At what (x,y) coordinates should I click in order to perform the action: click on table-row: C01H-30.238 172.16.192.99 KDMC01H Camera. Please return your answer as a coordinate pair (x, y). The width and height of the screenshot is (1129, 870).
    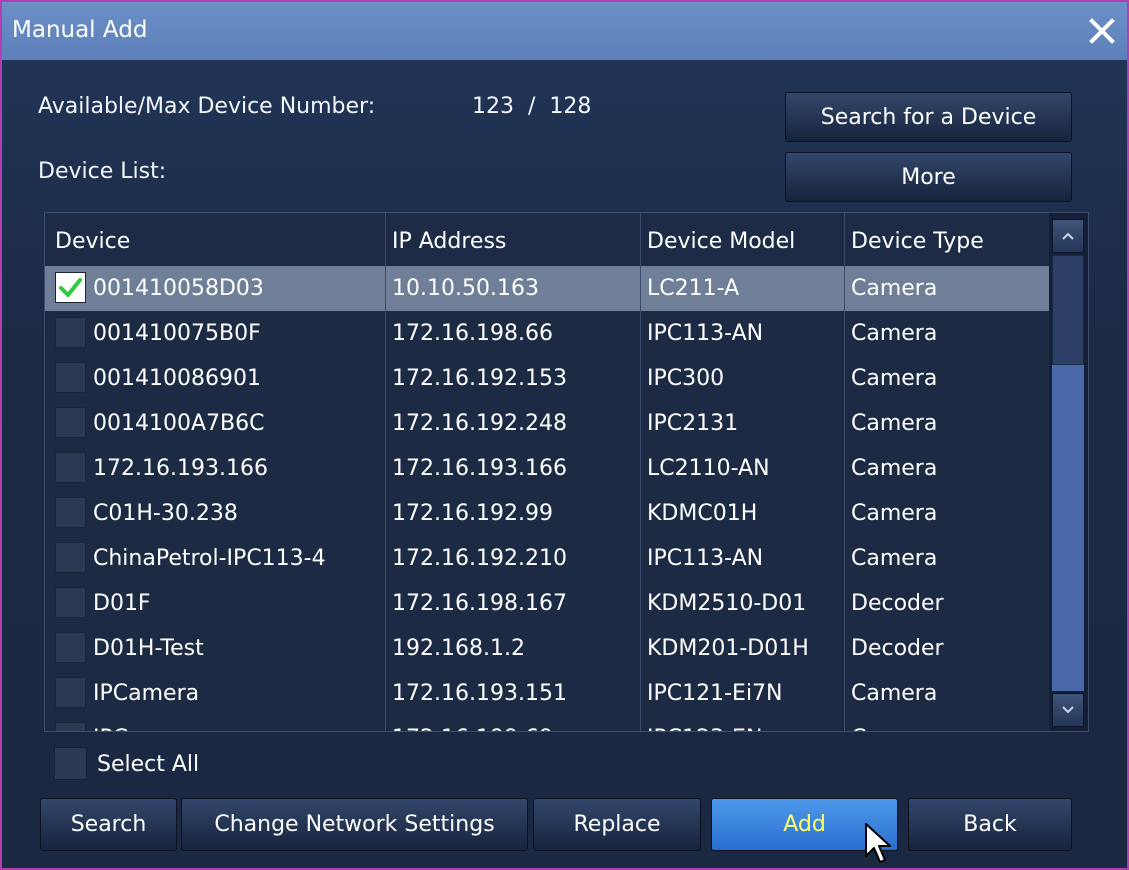
    Looking at the image, I should click on (547, 513).